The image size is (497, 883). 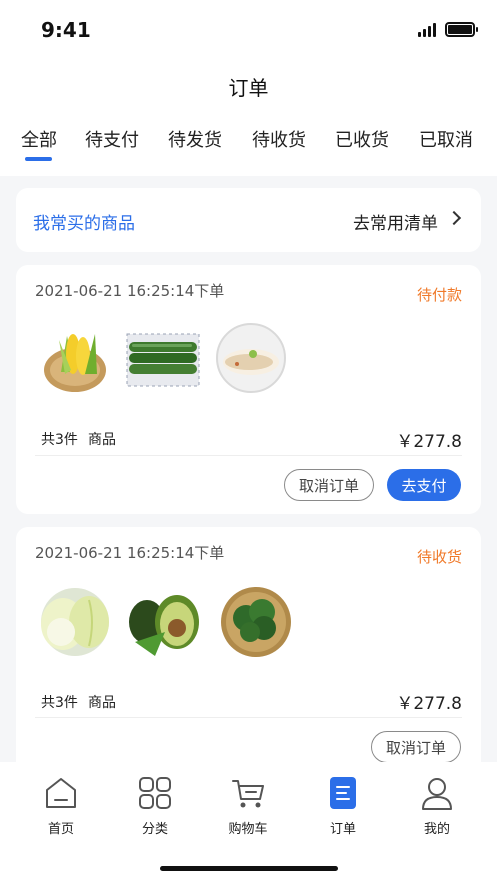 What do you see at coordinates (427, 29) in the screenshot?
I see `signal-icon` at bounding box center [427, 29].